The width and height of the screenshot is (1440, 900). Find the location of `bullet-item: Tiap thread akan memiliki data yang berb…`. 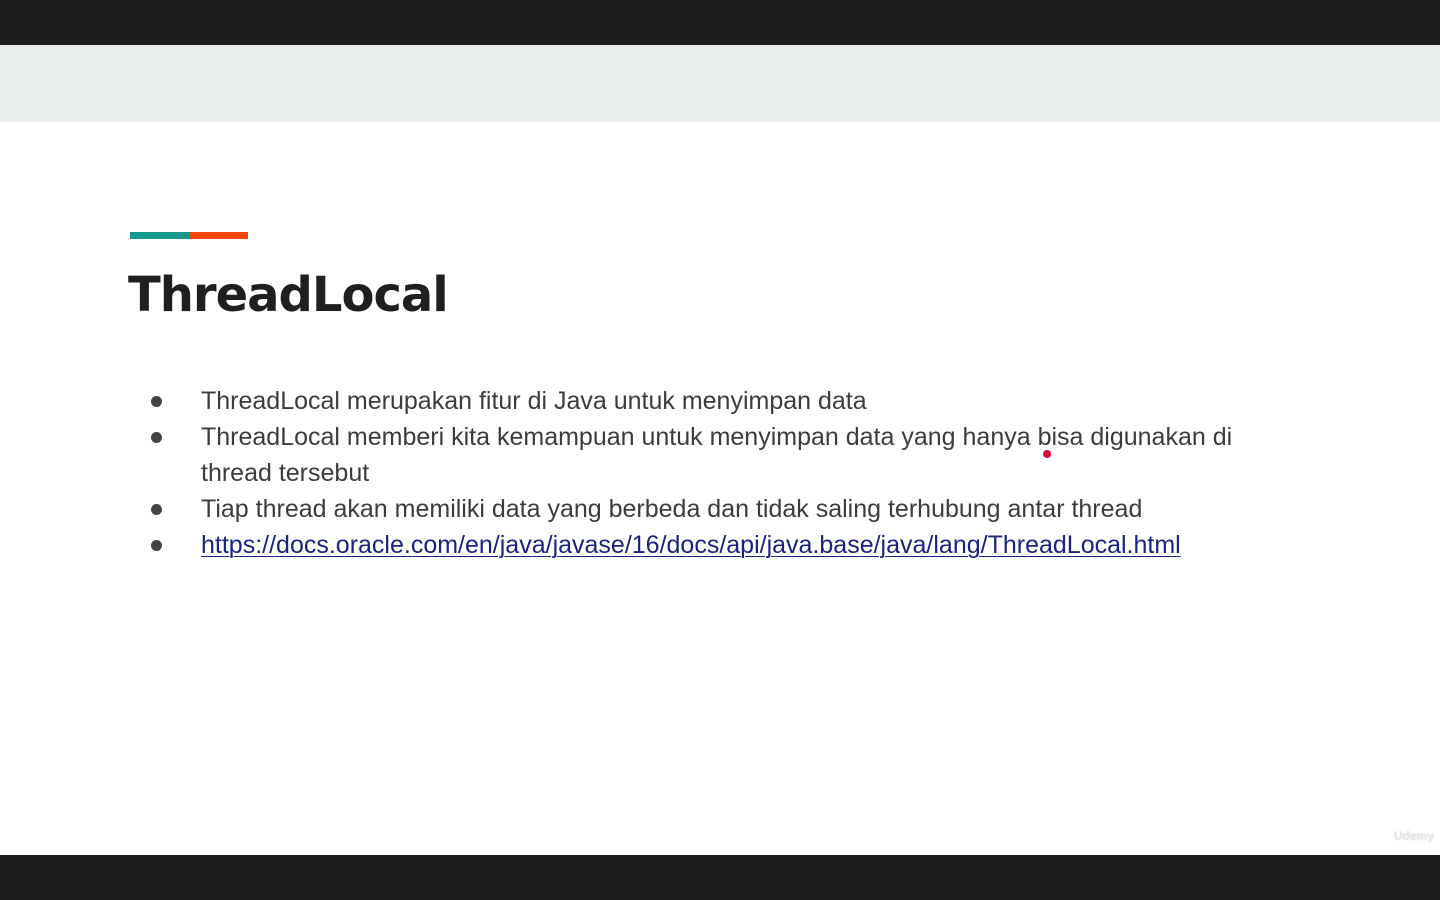

bullet-item: Tiap thread akan memiliki data yang berb… is located at coordinates (710, 509).